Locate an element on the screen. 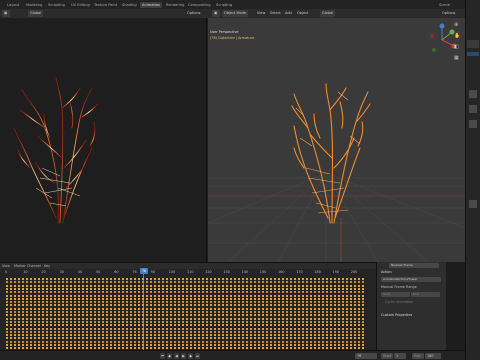  camera-icon: ◧ is located at coordinates (458, 48).